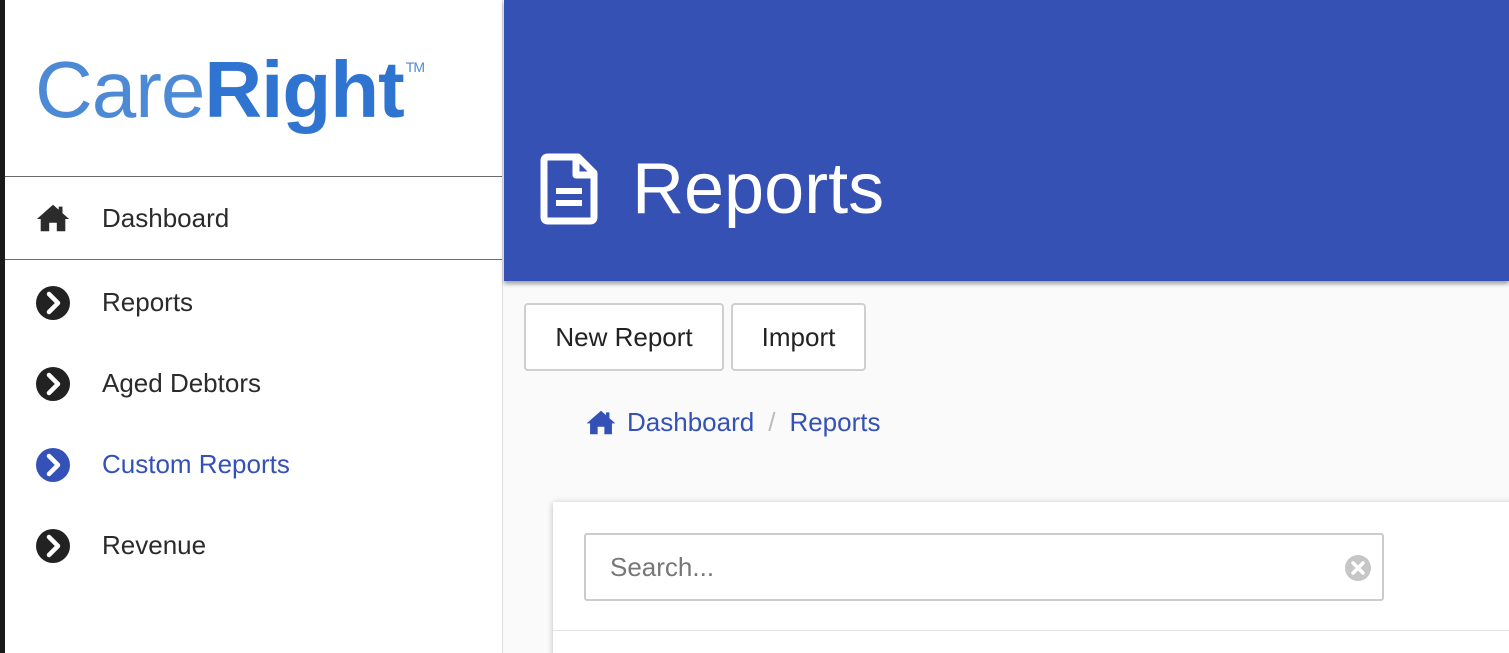 The height and width of the screenshot is (653, 1509). What do you see at coordinates (1031, 630) in the screenshot?
I see `card-divider` at bounding box center [1031, 630].